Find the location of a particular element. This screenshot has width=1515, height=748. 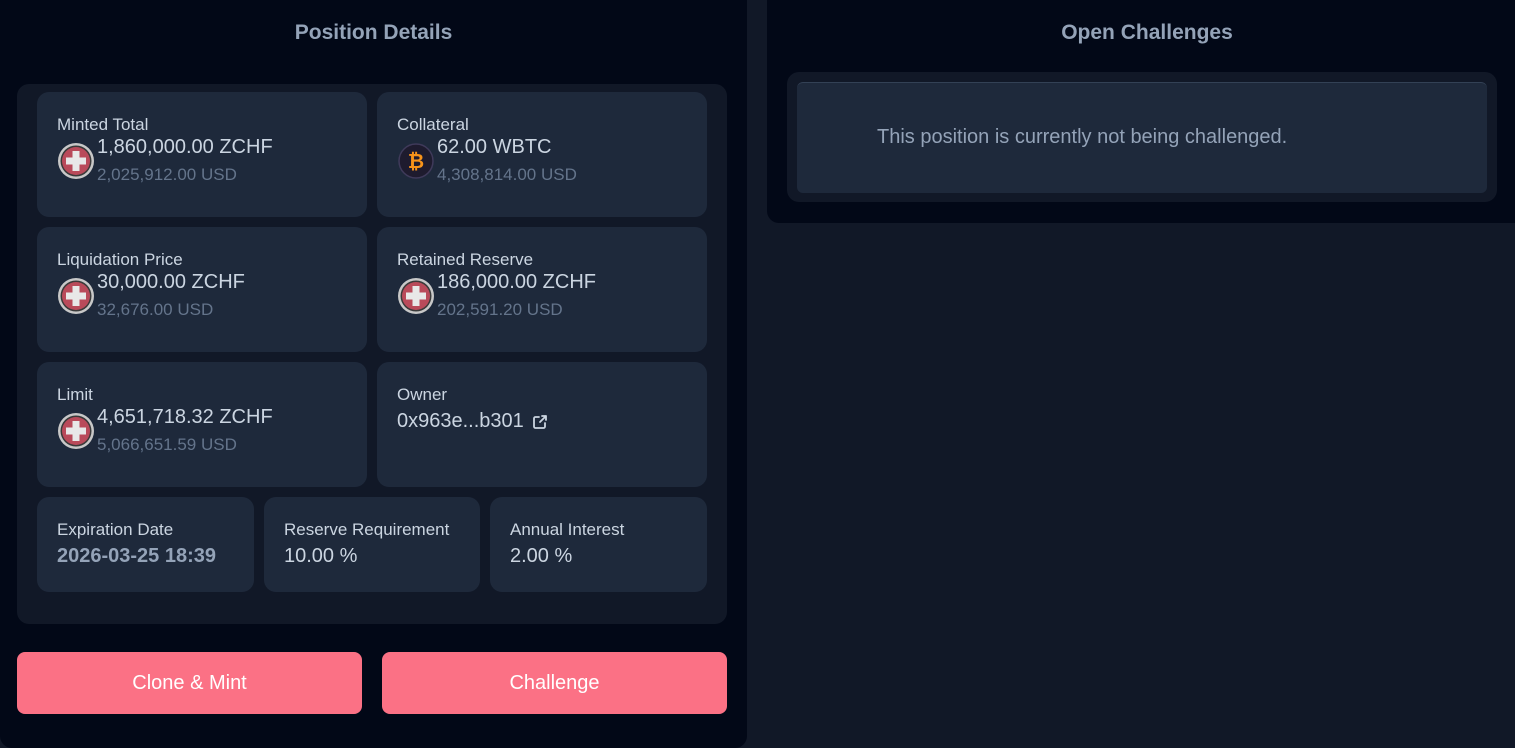

collateral-amount: 62.00 WBTC is located at coordinates (494, 147).